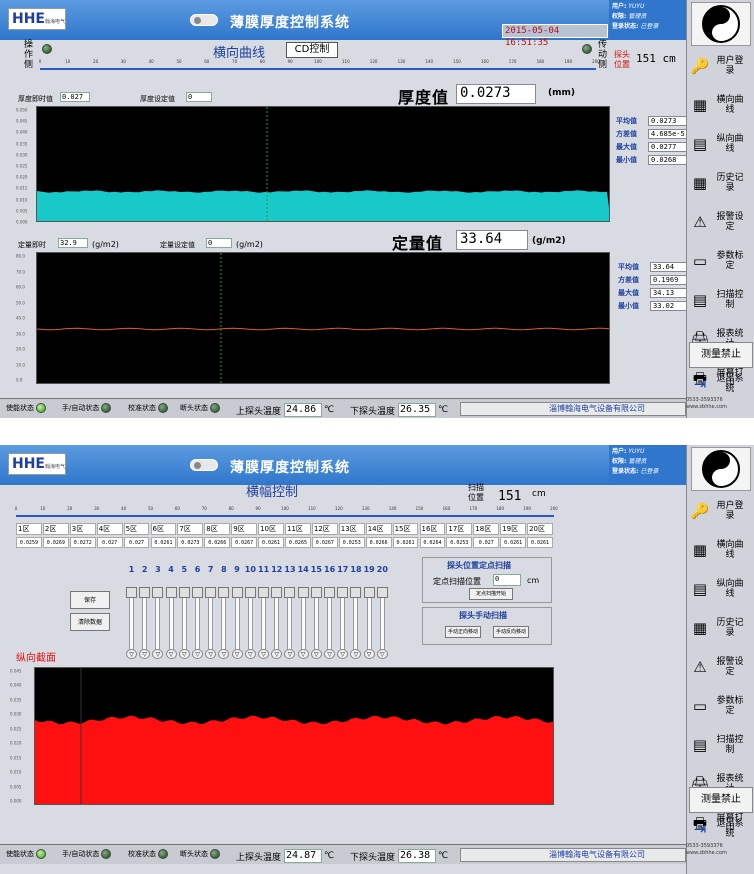 The image size is (754, 874). What do you see at coordinates (378, 542) in the screenshot?
I see `zone-value: 0.0266` at bounding box center [378, 542].